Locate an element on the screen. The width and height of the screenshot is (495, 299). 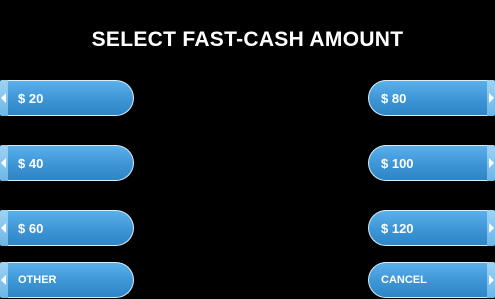
amount-120-button: $ 120 is located at coordinates (431, 228).